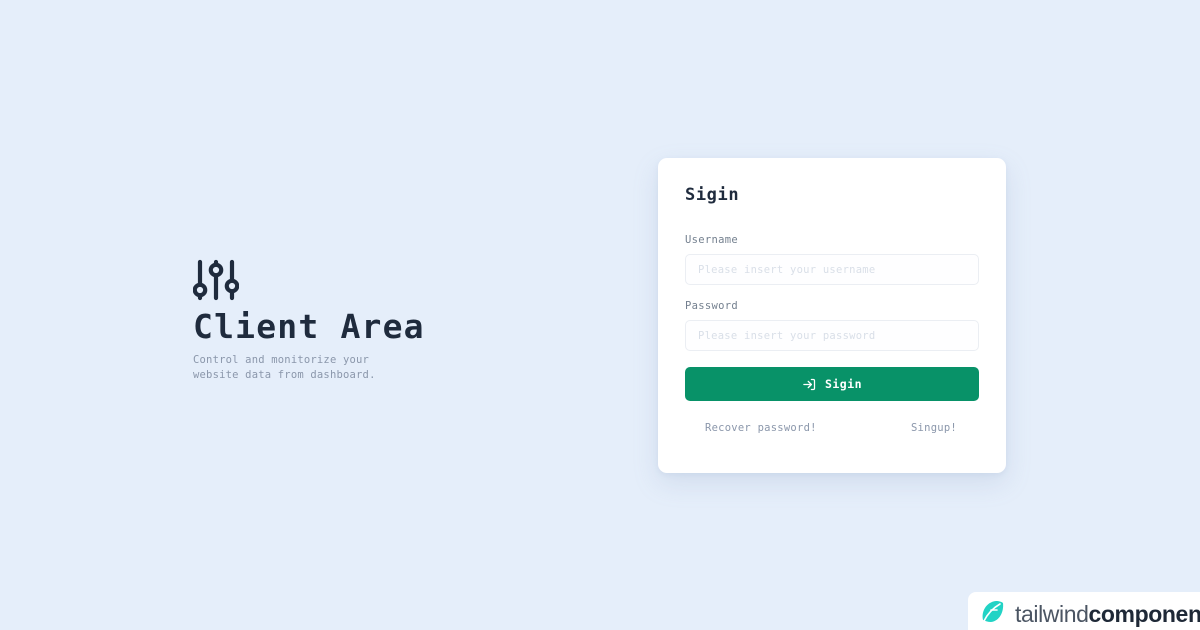 This screenshot has height=630, width=1200. Describe the element at coordinates (934, 428) in the screenshot. I see `signup-link: Singup!` at that location.